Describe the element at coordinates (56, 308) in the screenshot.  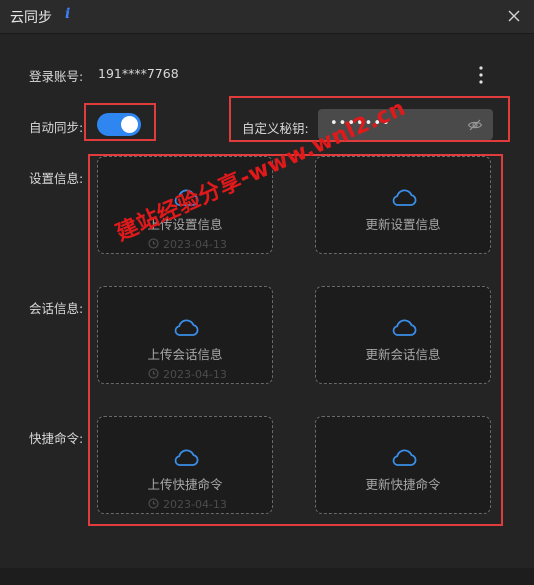
I see `sessions-section-label: 会话信息:` at that location.